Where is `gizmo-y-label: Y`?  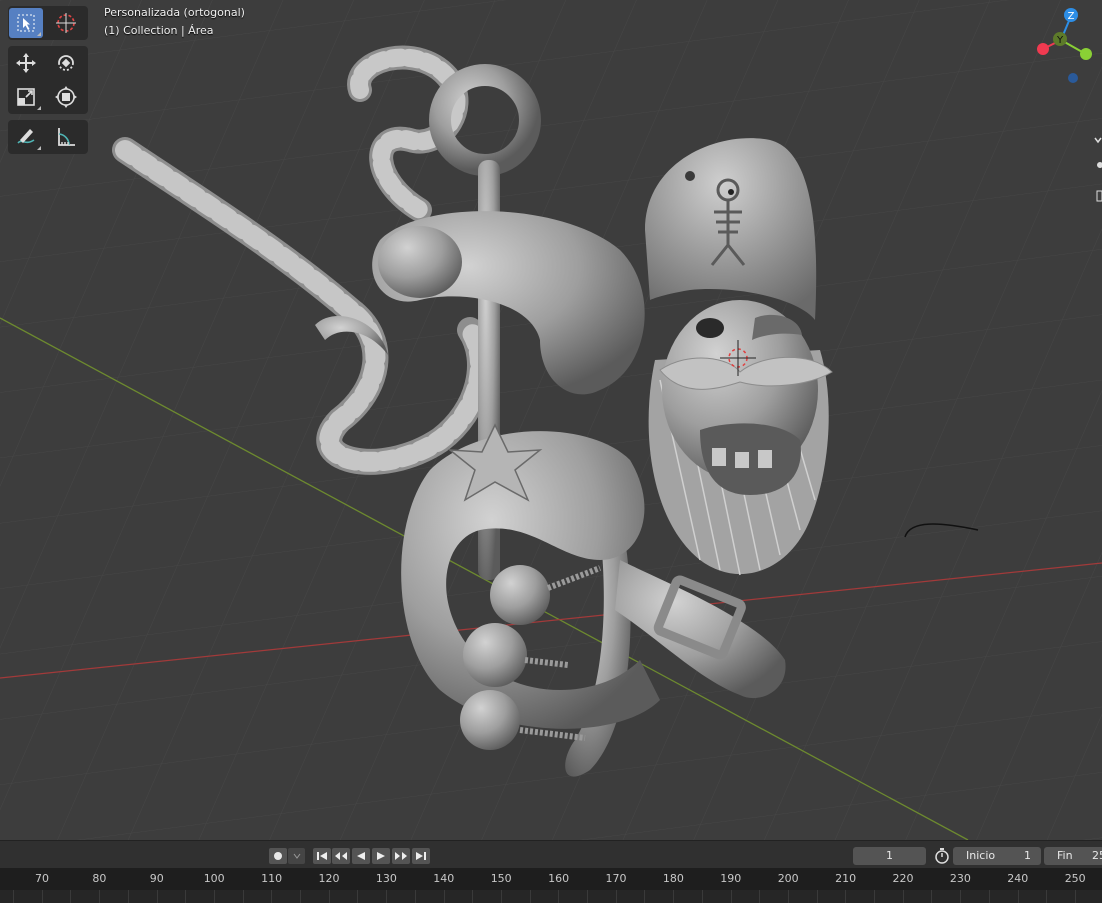 gizmo-y-label: Y is located at coordinates (1060, 40).